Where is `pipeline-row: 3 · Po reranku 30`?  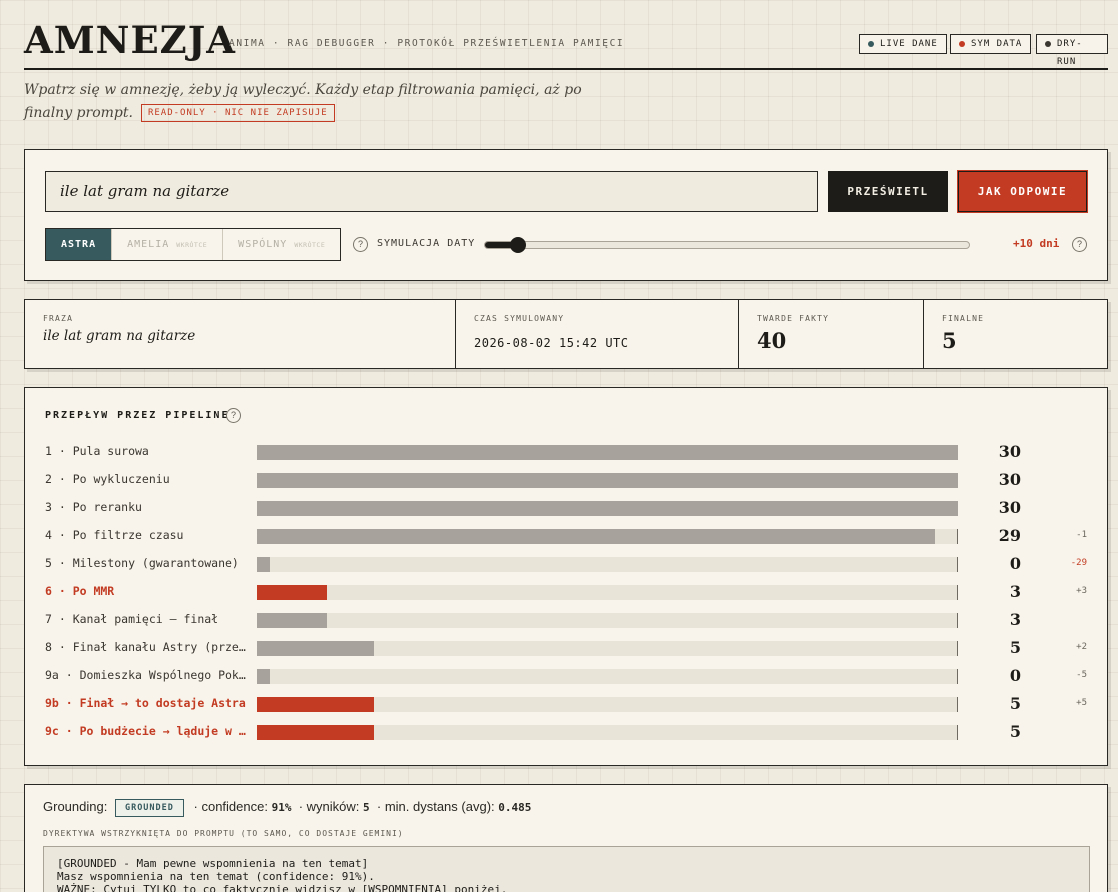 pipeline-row: 3 · Po reranku 30 is located at coordinates (567, 508).